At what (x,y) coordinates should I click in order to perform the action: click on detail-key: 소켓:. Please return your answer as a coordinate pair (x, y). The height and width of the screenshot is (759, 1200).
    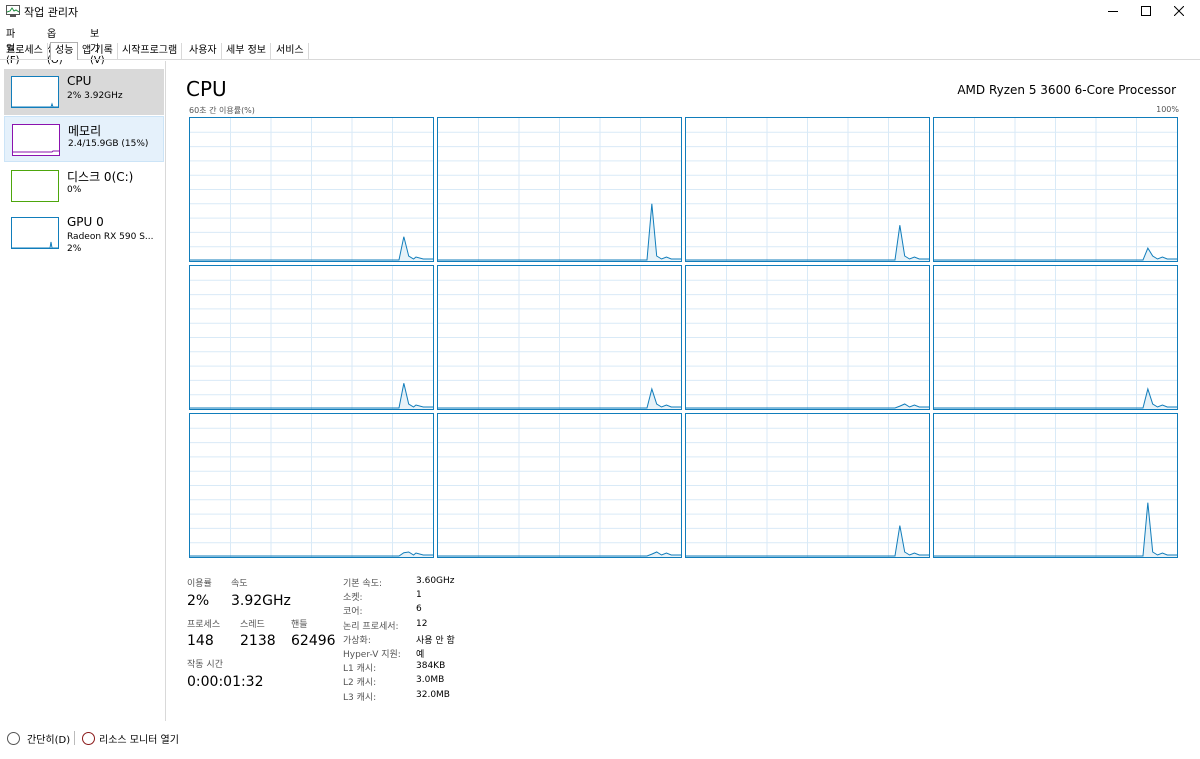
    Looking at the image, I should click on (353, 598).